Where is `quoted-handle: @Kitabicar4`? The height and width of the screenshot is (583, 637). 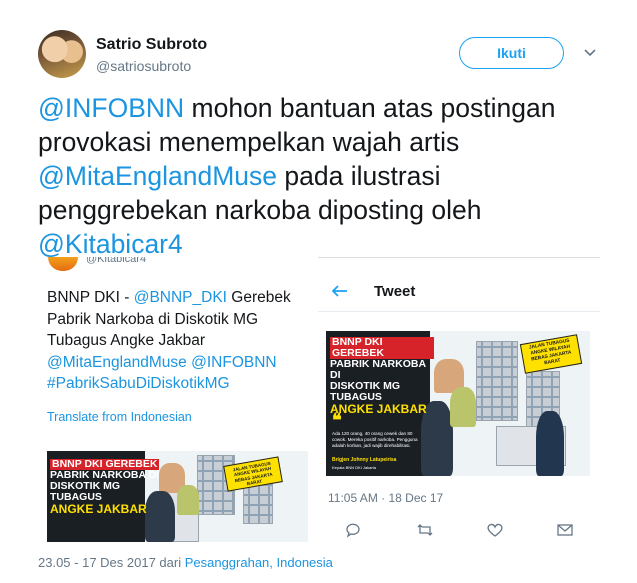 quoted-handle: @Kitabicar4 is located at coordinates (116, 261).